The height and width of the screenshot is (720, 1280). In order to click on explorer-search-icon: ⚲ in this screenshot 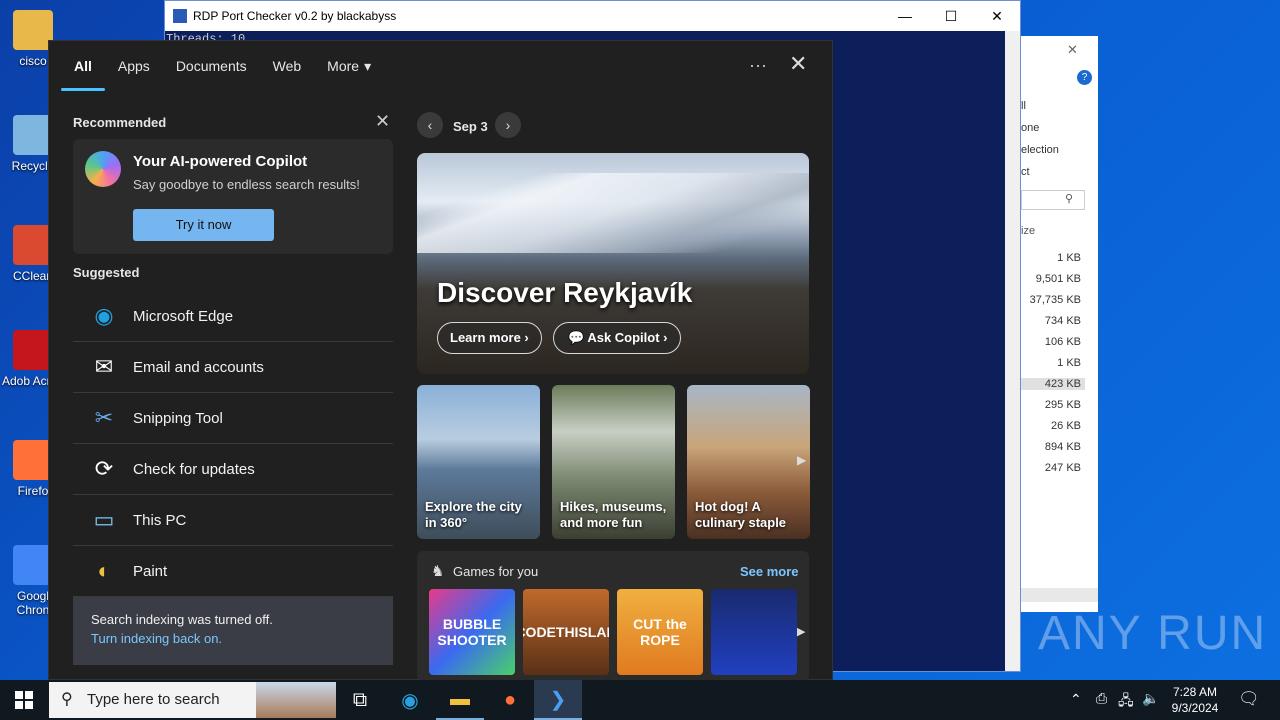, I will do `click(1069, 199)`.